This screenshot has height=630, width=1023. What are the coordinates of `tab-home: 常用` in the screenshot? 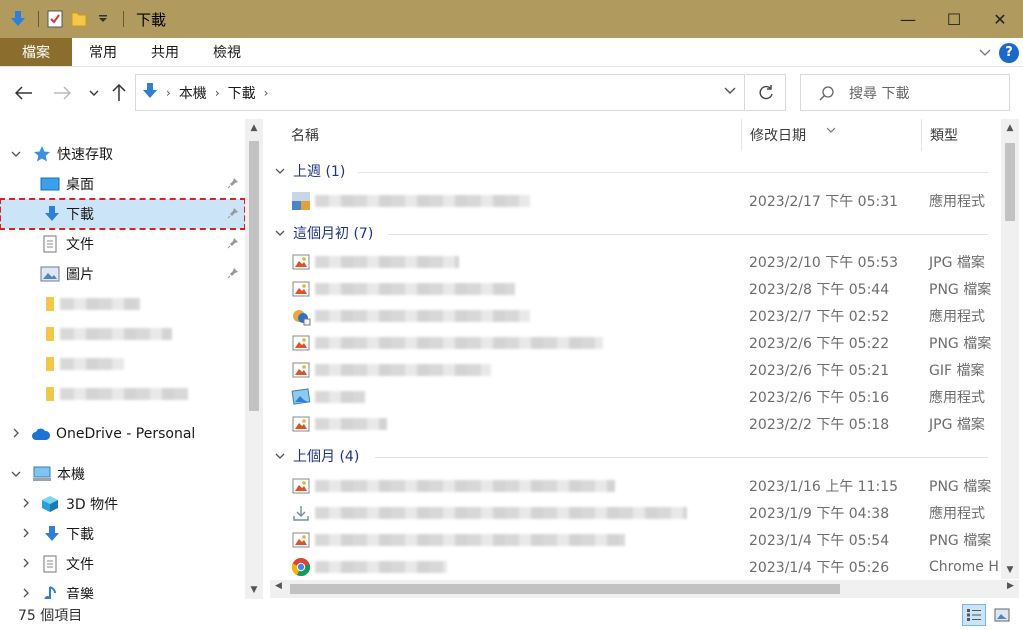 It's located at (103, 52).